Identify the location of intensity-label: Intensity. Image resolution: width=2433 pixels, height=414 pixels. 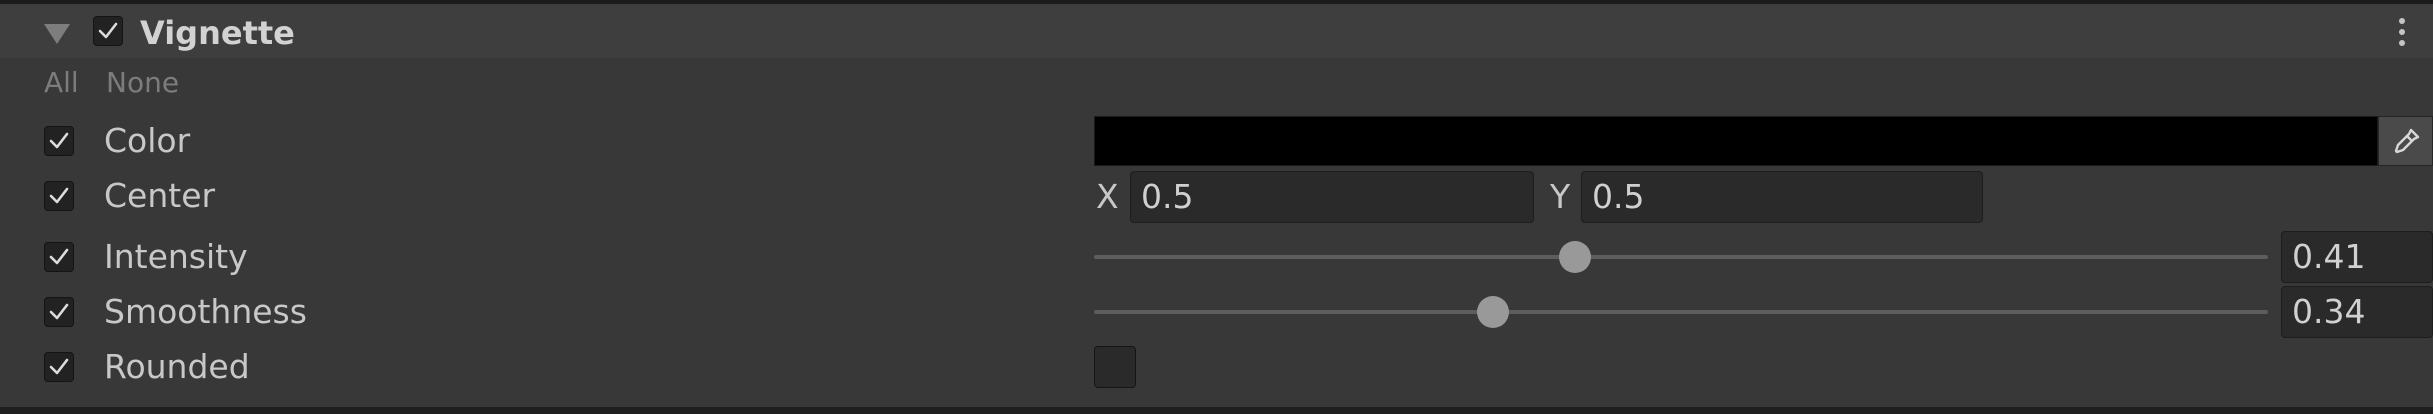
(176, 256).